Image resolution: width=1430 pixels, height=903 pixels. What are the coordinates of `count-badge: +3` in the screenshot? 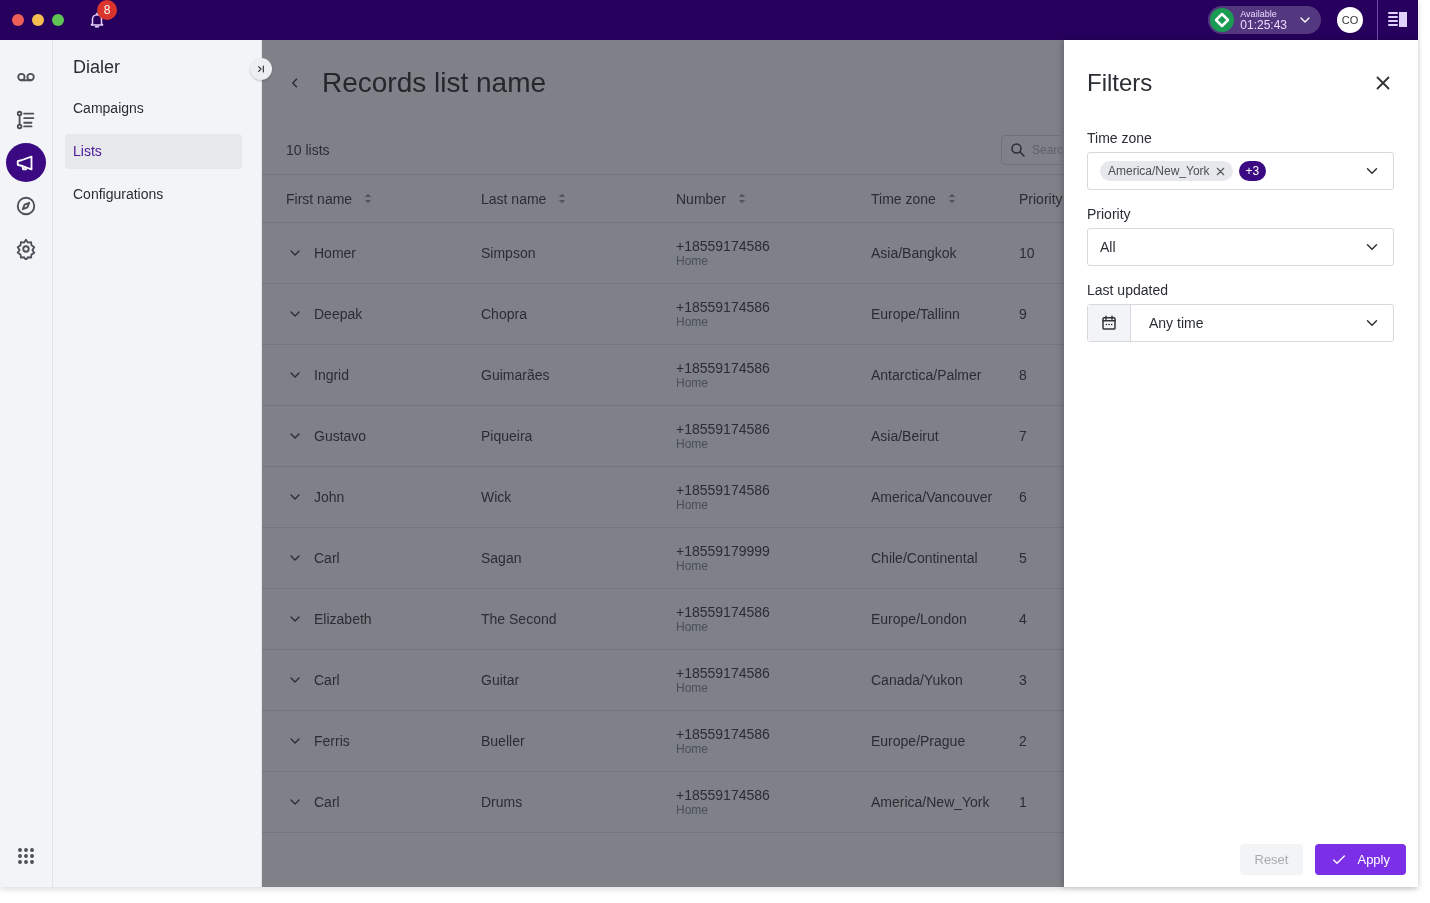 It's located at (1252, 171).